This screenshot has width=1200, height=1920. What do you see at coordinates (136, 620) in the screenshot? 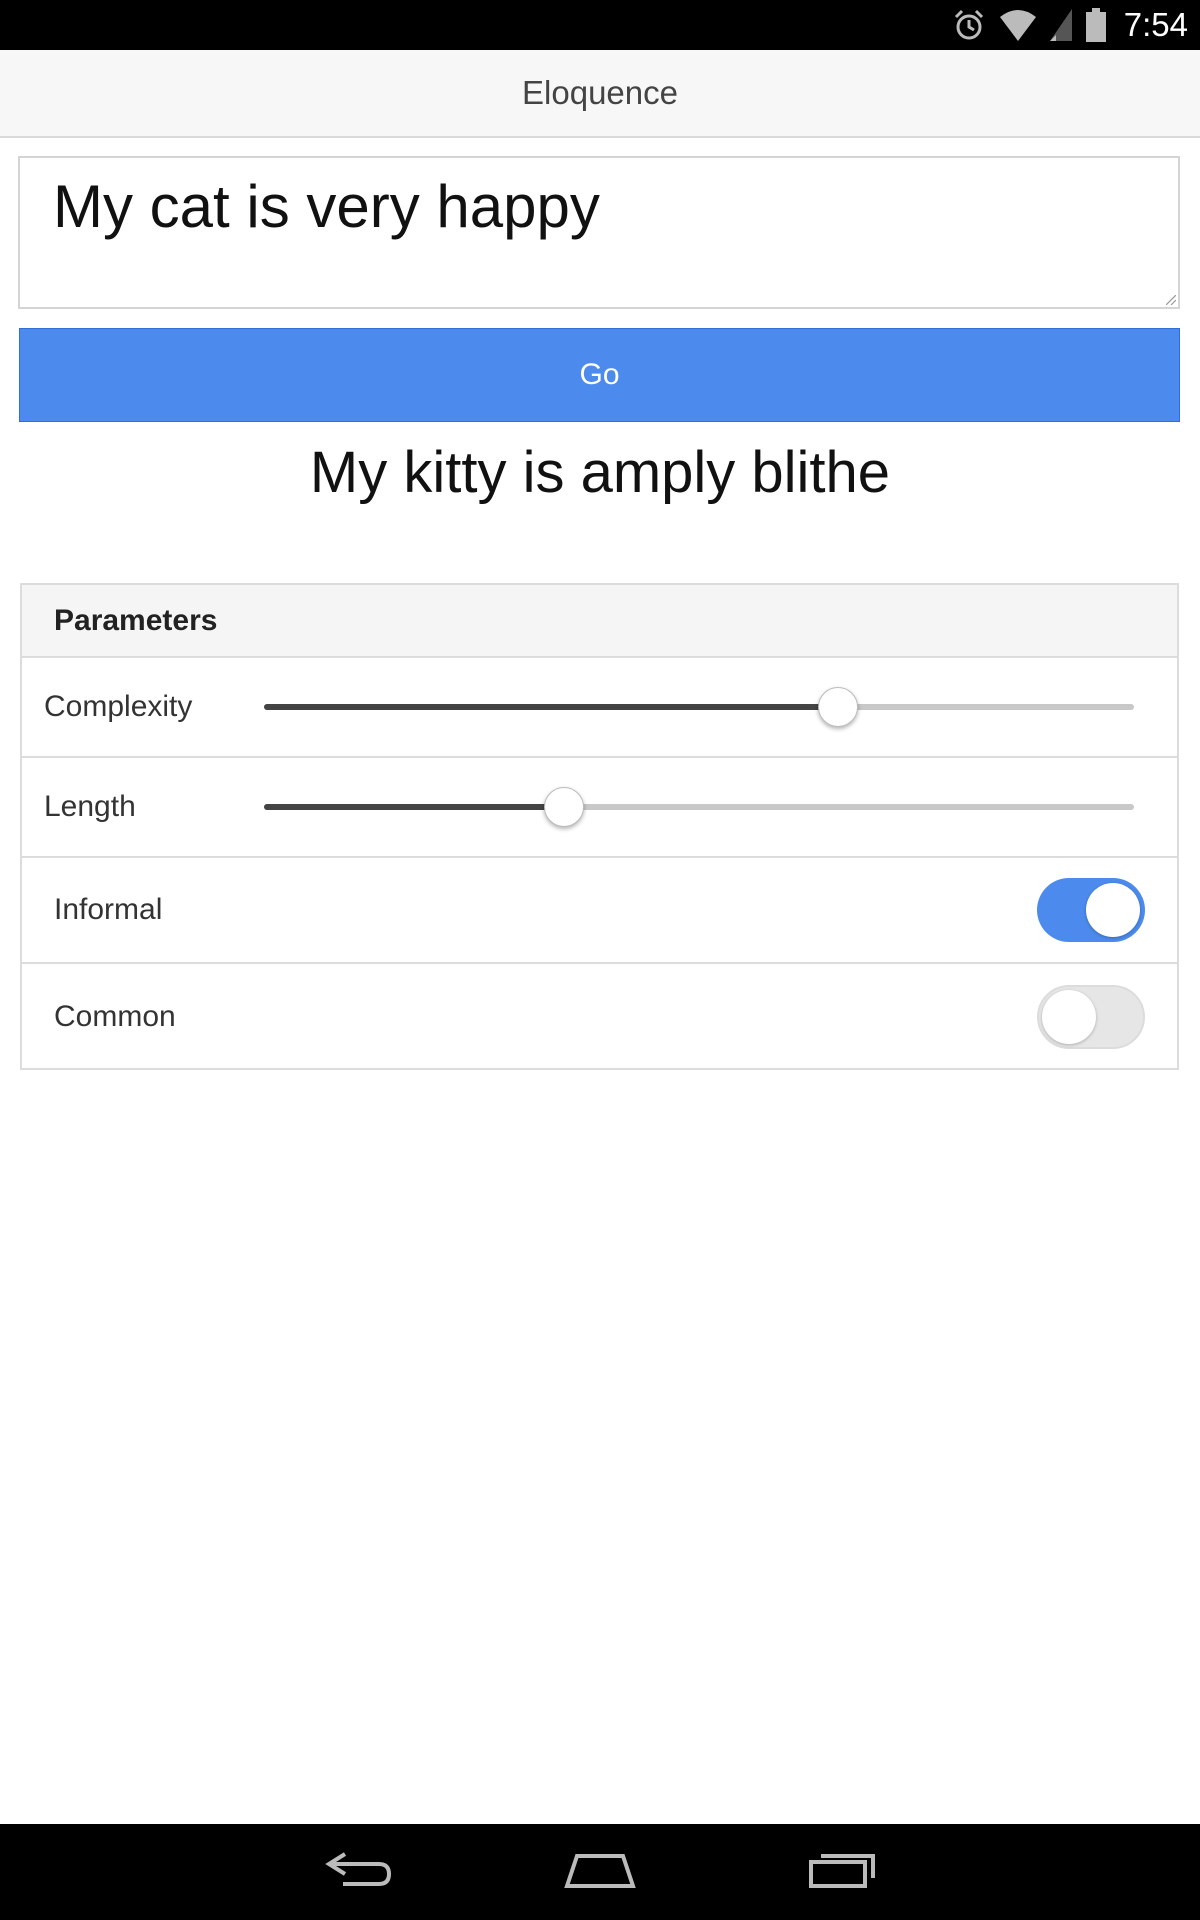
I see `parameters-title: Parameters` at bounding box center [136, 620].